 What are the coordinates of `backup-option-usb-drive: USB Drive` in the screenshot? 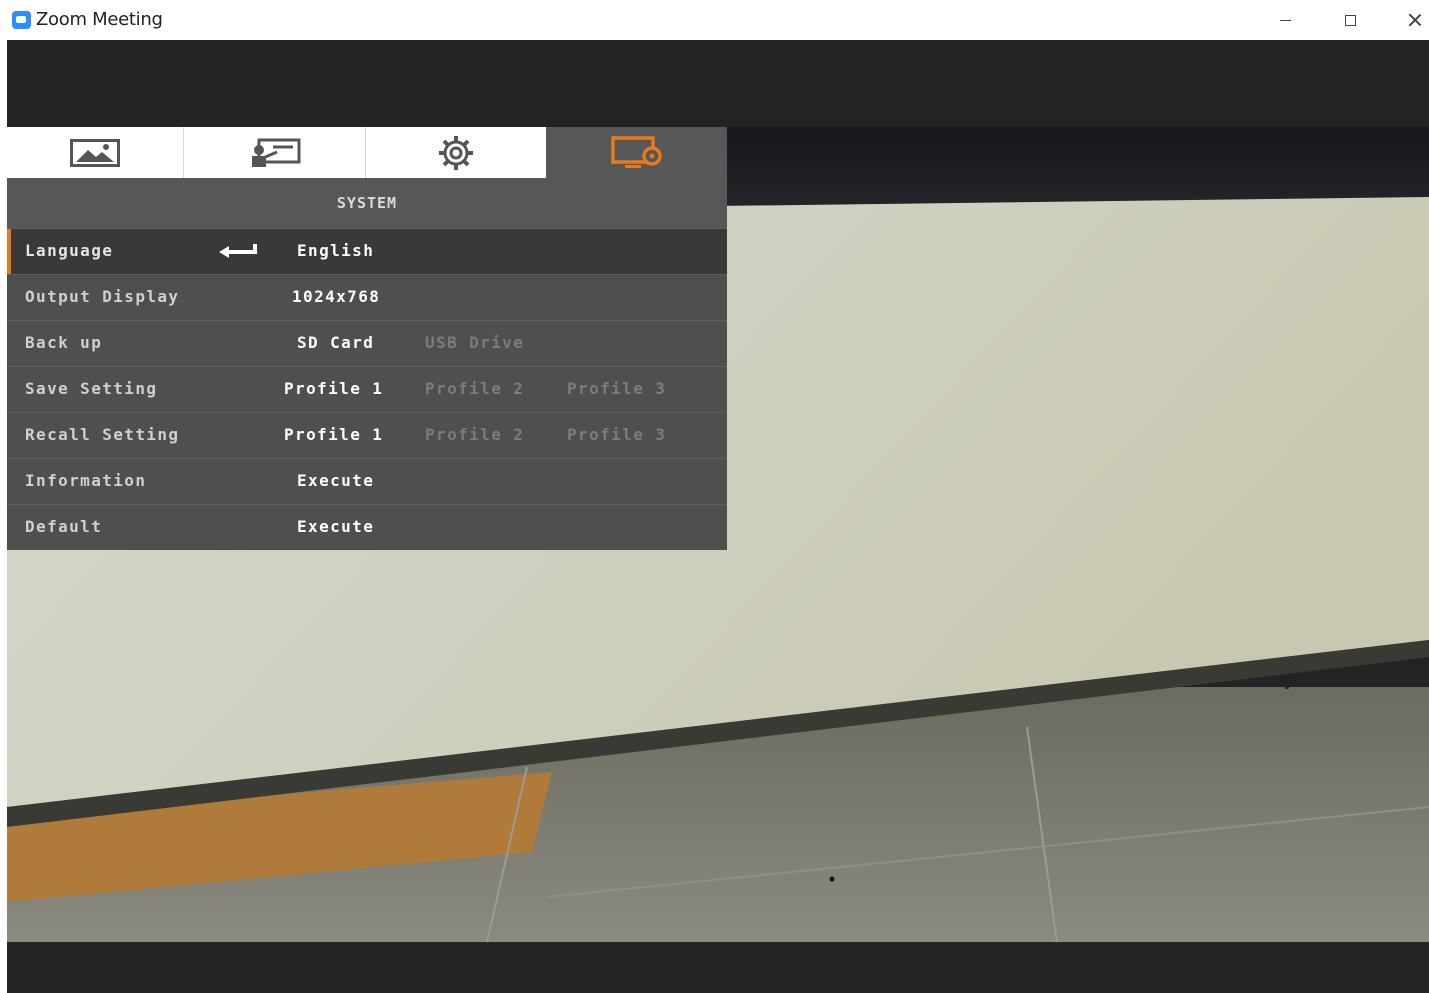 It's located at (474, 342).